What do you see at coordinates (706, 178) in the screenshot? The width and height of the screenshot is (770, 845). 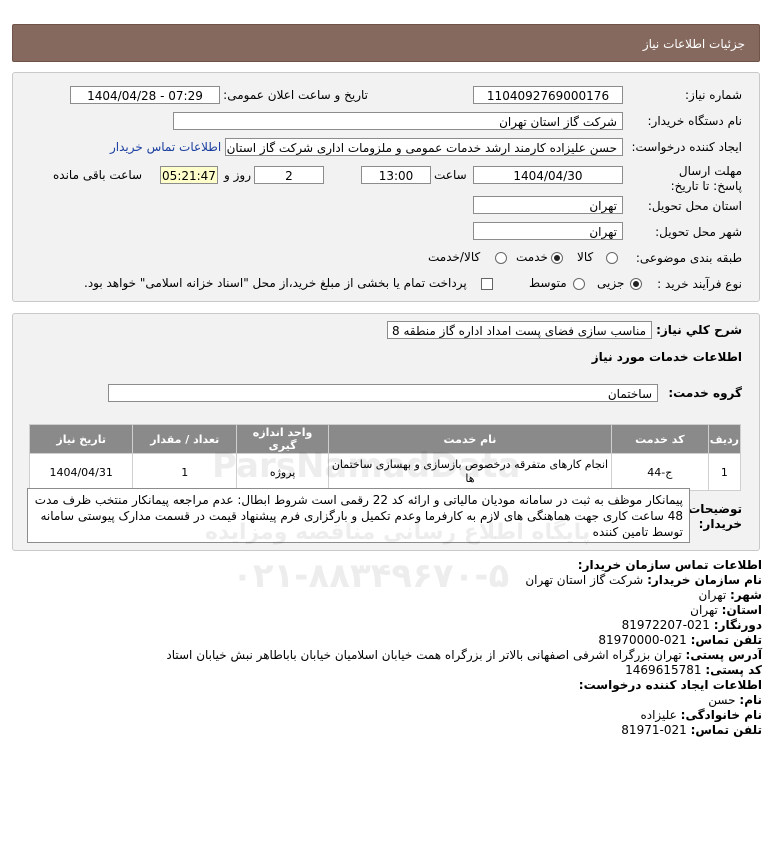 I see `deadline-label: مهلت ارسال پاسخ: تا تاریخ:` at bounding box center [706, 178].